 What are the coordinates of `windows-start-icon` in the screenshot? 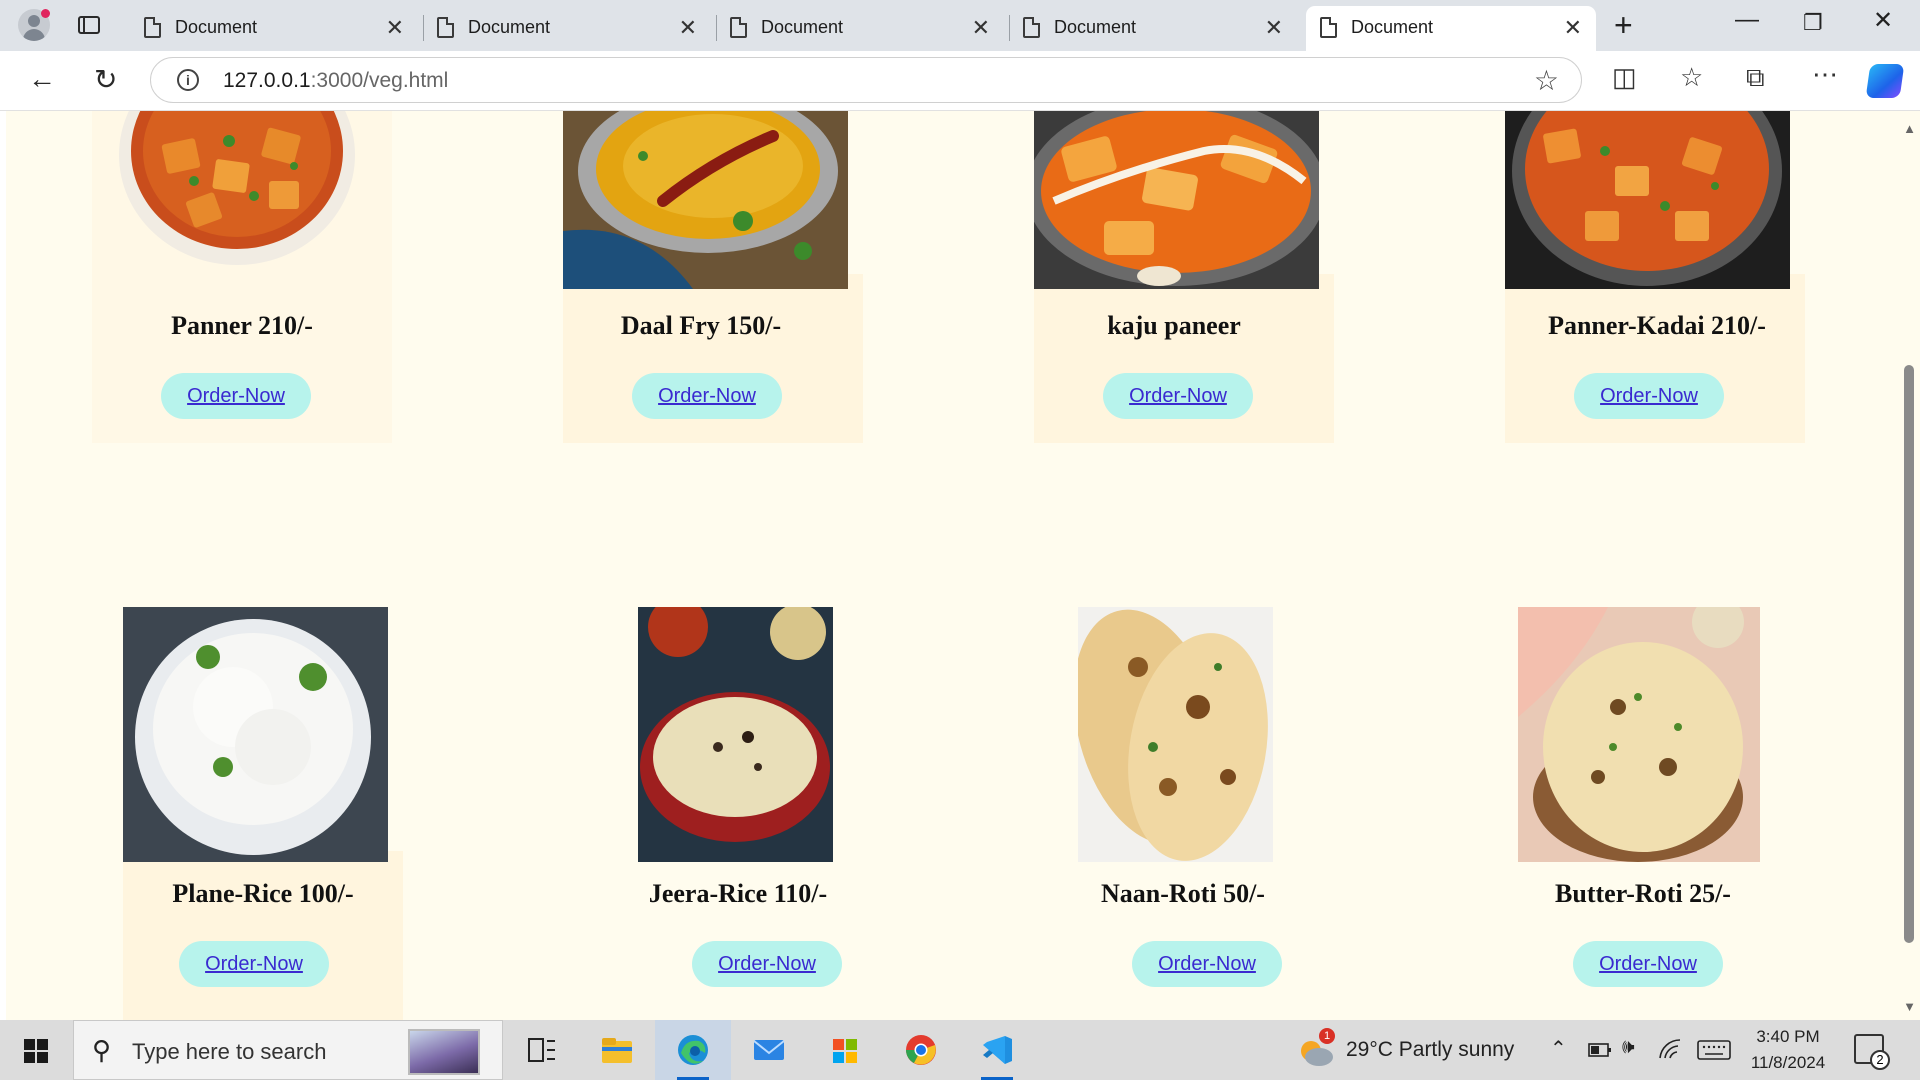 It's located at (36, 1051).